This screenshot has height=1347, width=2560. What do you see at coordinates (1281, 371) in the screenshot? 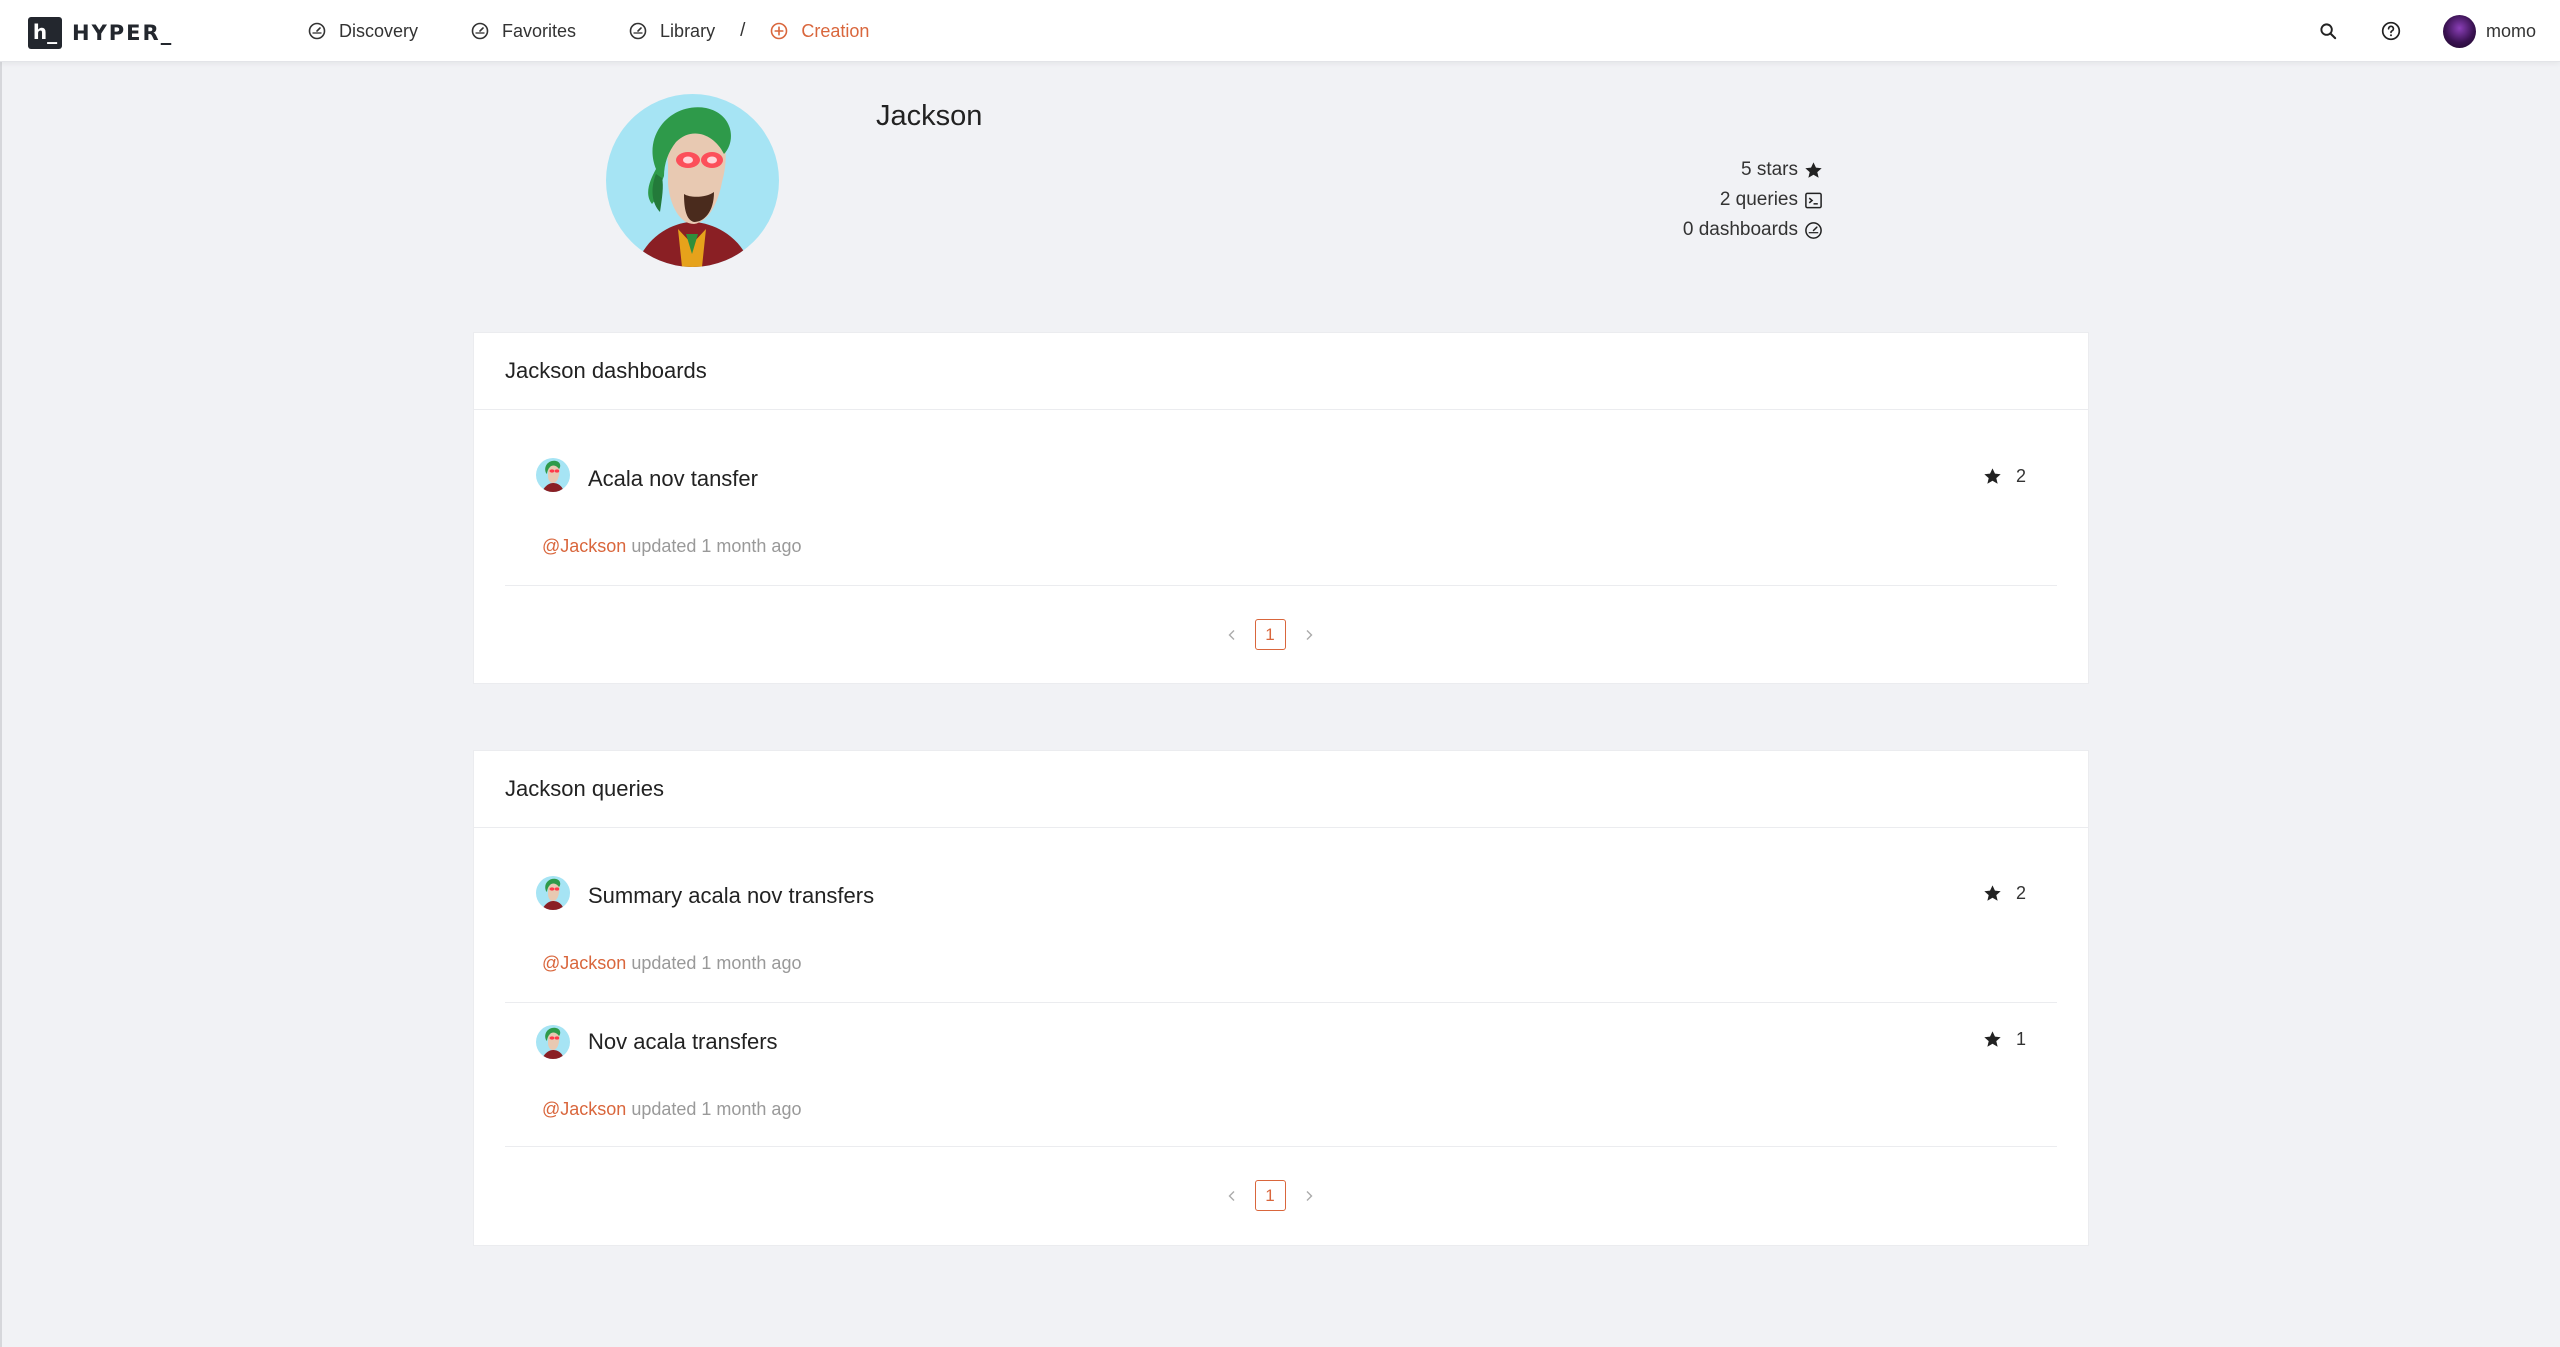
I see `dashboards-card-header: Jackson dashboards` at bounding box center [1281, 371].